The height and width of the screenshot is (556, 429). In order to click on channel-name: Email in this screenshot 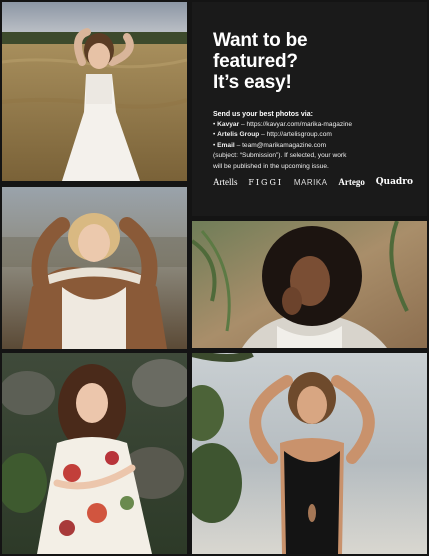, I will do `click(226, 145)`.